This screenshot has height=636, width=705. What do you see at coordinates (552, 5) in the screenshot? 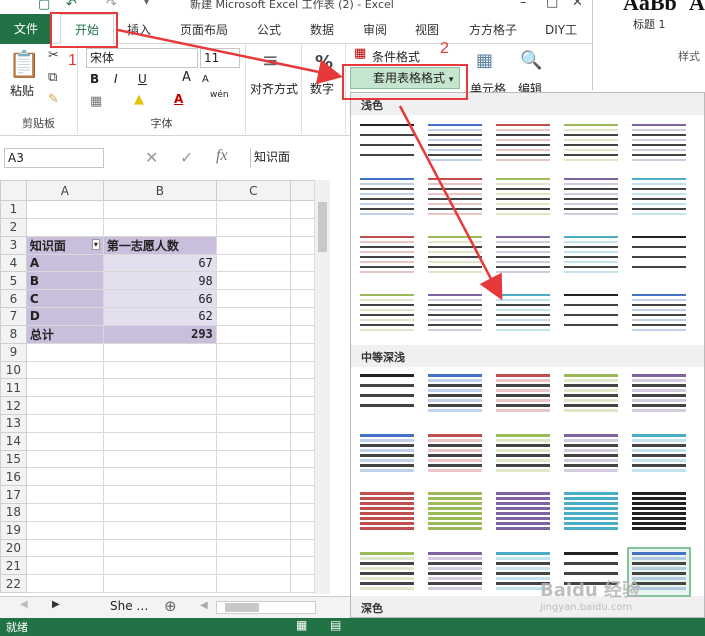
I see `restore-button: □` at bounding box center [552, 5].